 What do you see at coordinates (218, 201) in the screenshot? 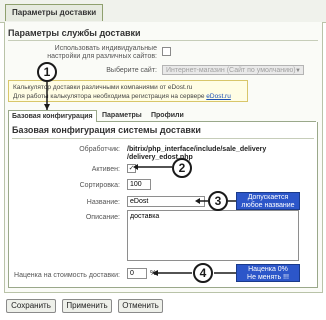
I see `marker-3: 3` at bounding box center [218, 201].